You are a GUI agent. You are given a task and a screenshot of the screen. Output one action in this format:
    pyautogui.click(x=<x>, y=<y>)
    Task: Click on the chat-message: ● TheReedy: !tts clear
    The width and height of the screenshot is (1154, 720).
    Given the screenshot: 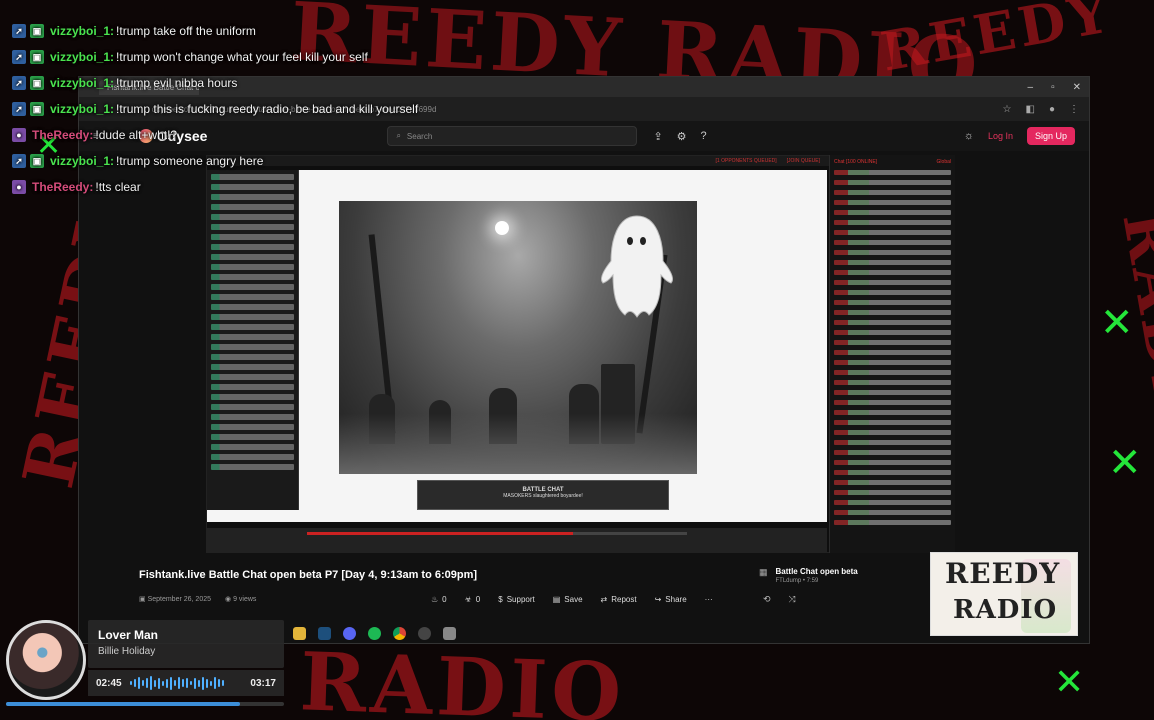 What is the action you would take?
    pyautogui.click(x=272, y=187)
    